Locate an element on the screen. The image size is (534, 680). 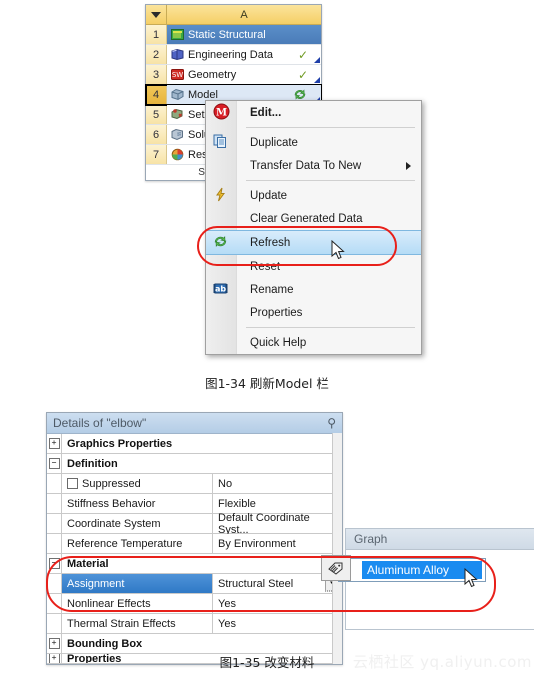
refresh-icon is located at coordinates (220, 242).